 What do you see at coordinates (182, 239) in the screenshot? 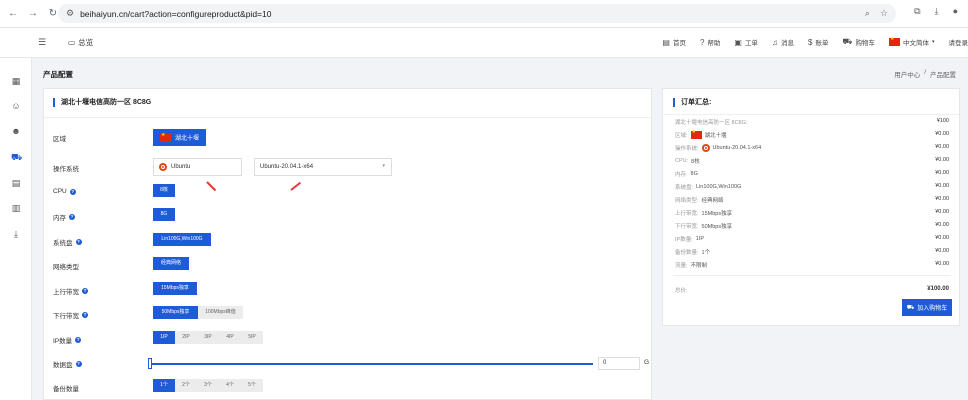
I see `system-disk-option-selected: Lin100G,Win100G` at bounding box center [182, 239].